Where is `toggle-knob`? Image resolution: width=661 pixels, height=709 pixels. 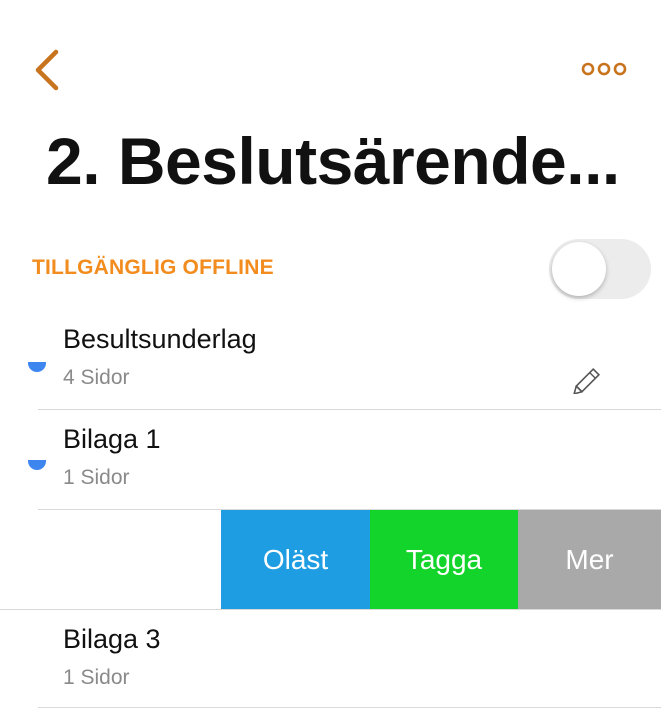 toggle-knob is located at coordinates (579, 269).